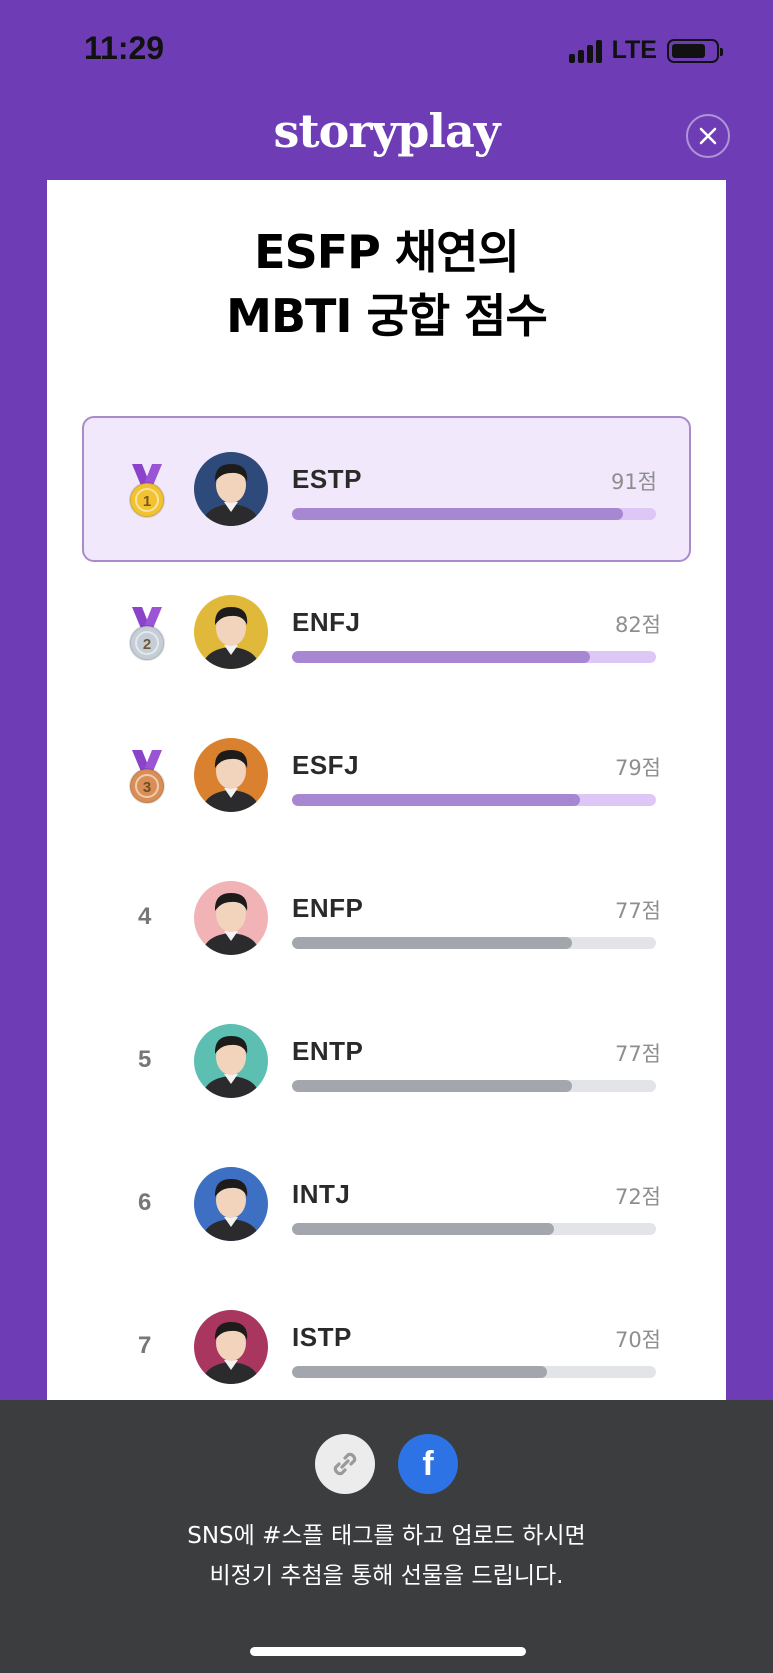 Image resolution: width=773 pixels, height=1673 pixels. I want to click on mbti-label: ESTP, so click(327, 479).